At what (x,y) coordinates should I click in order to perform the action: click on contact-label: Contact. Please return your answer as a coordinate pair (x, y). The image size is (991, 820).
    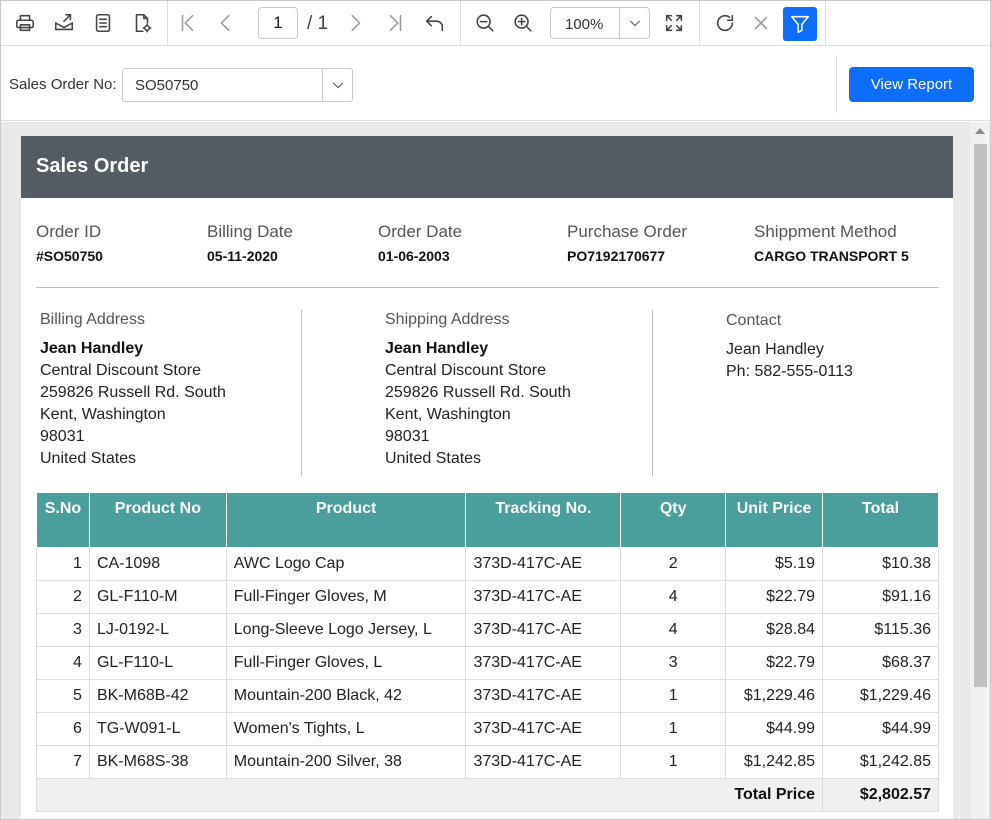
    Looking at the image, I should click on (754, 320).